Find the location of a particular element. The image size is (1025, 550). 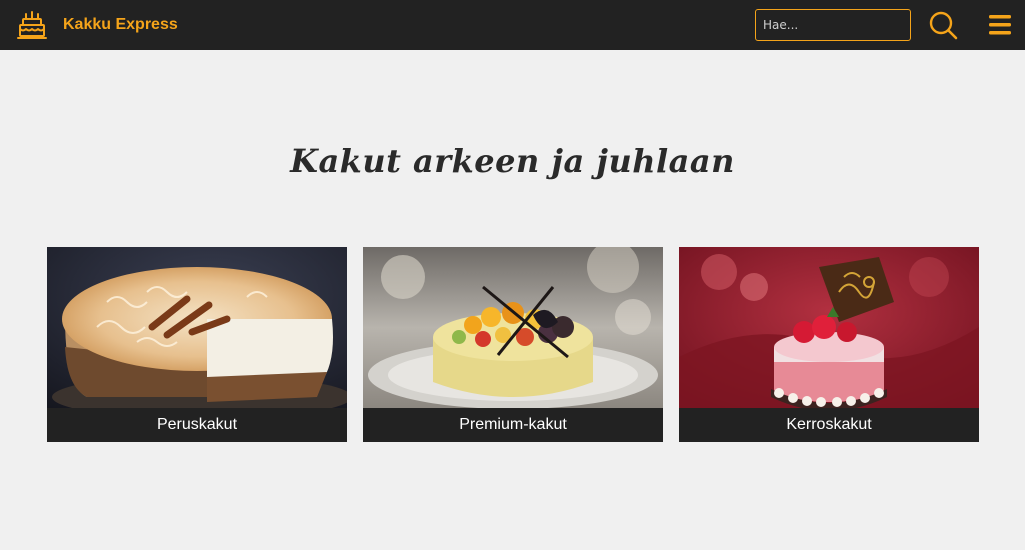

strawberry-mousse-cake-photo is located at coordinates (829, 327).